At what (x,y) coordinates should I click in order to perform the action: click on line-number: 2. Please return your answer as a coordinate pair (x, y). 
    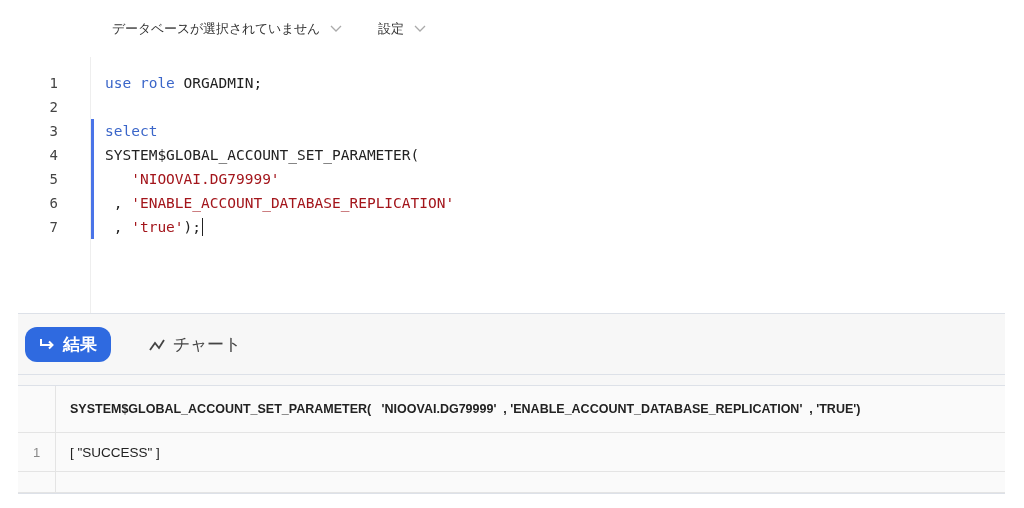
    Looking at the image, I should click on (53, 107).